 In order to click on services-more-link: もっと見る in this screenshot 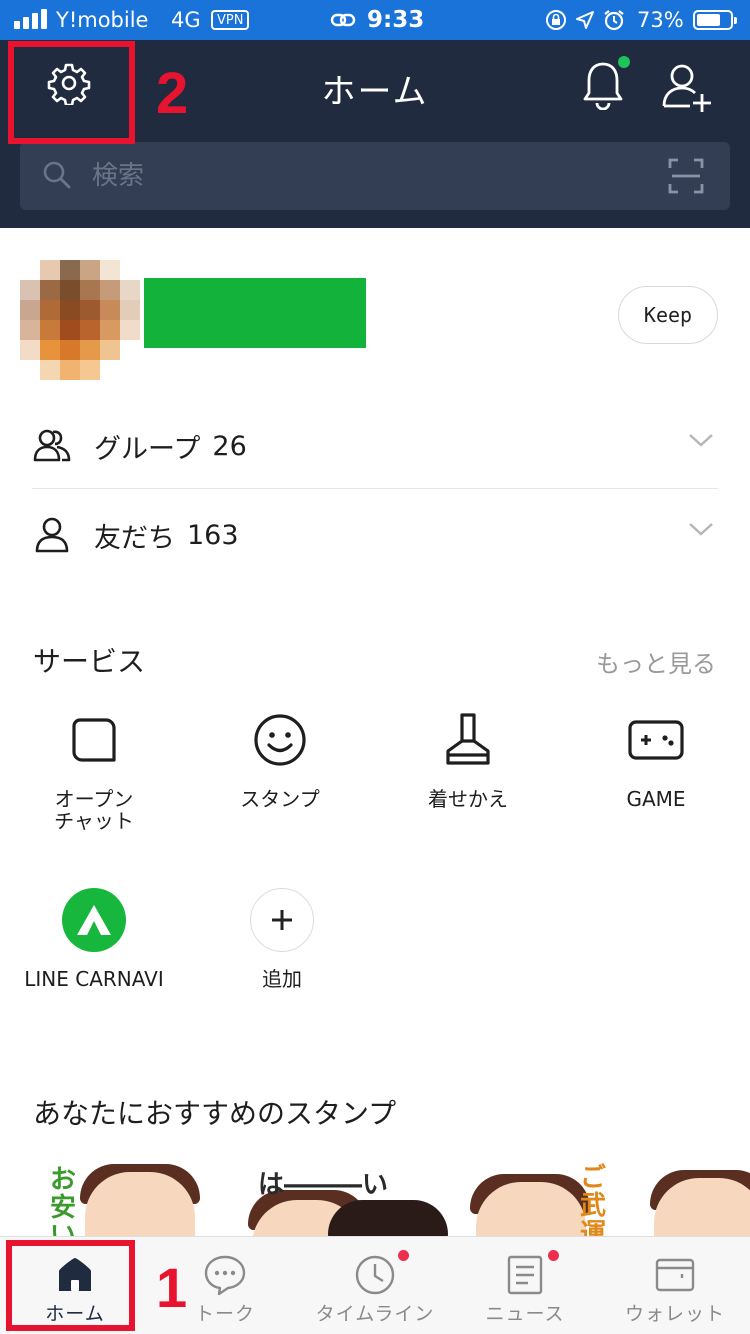, I will do `click(656, 661)`.